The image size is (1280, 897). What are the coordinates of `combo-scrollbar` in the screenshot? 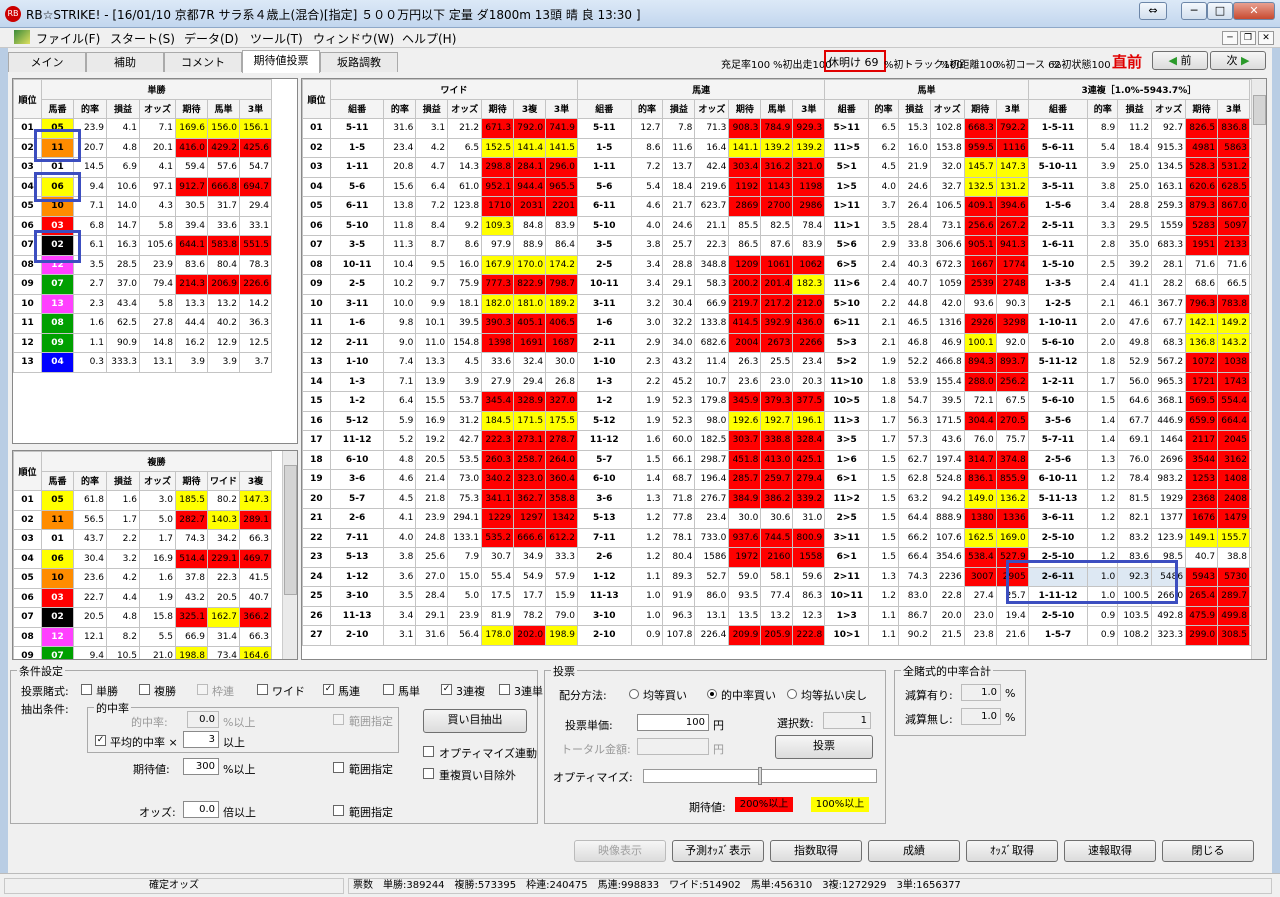 It's located at (1258, 369).